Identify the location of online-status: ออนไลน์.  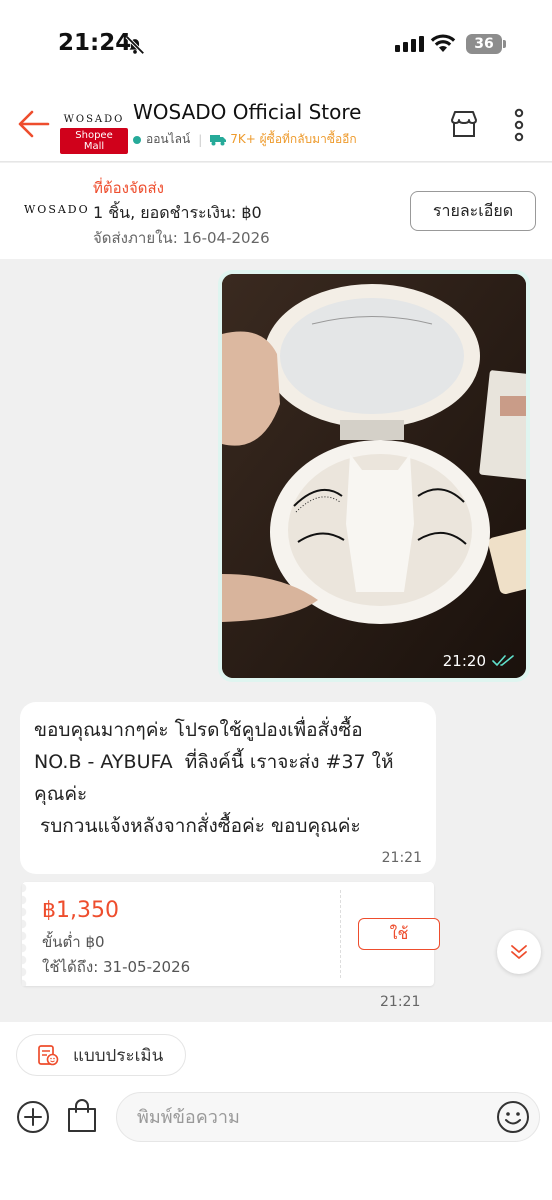
(168, 139).